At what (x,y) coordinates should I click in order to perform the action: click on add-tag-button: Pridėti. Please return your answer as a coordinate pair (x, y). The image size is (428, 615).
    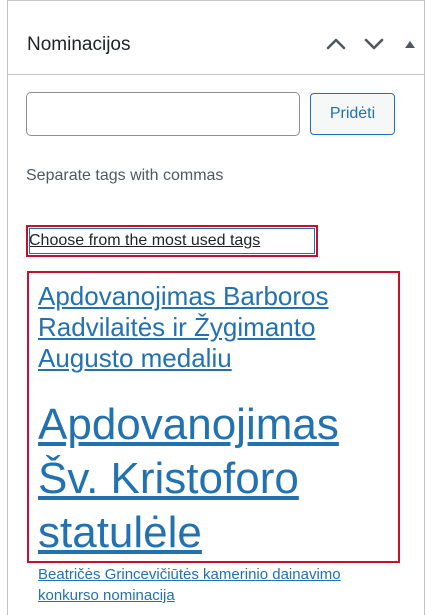
    Looking at the image, I should click on (352, 114).